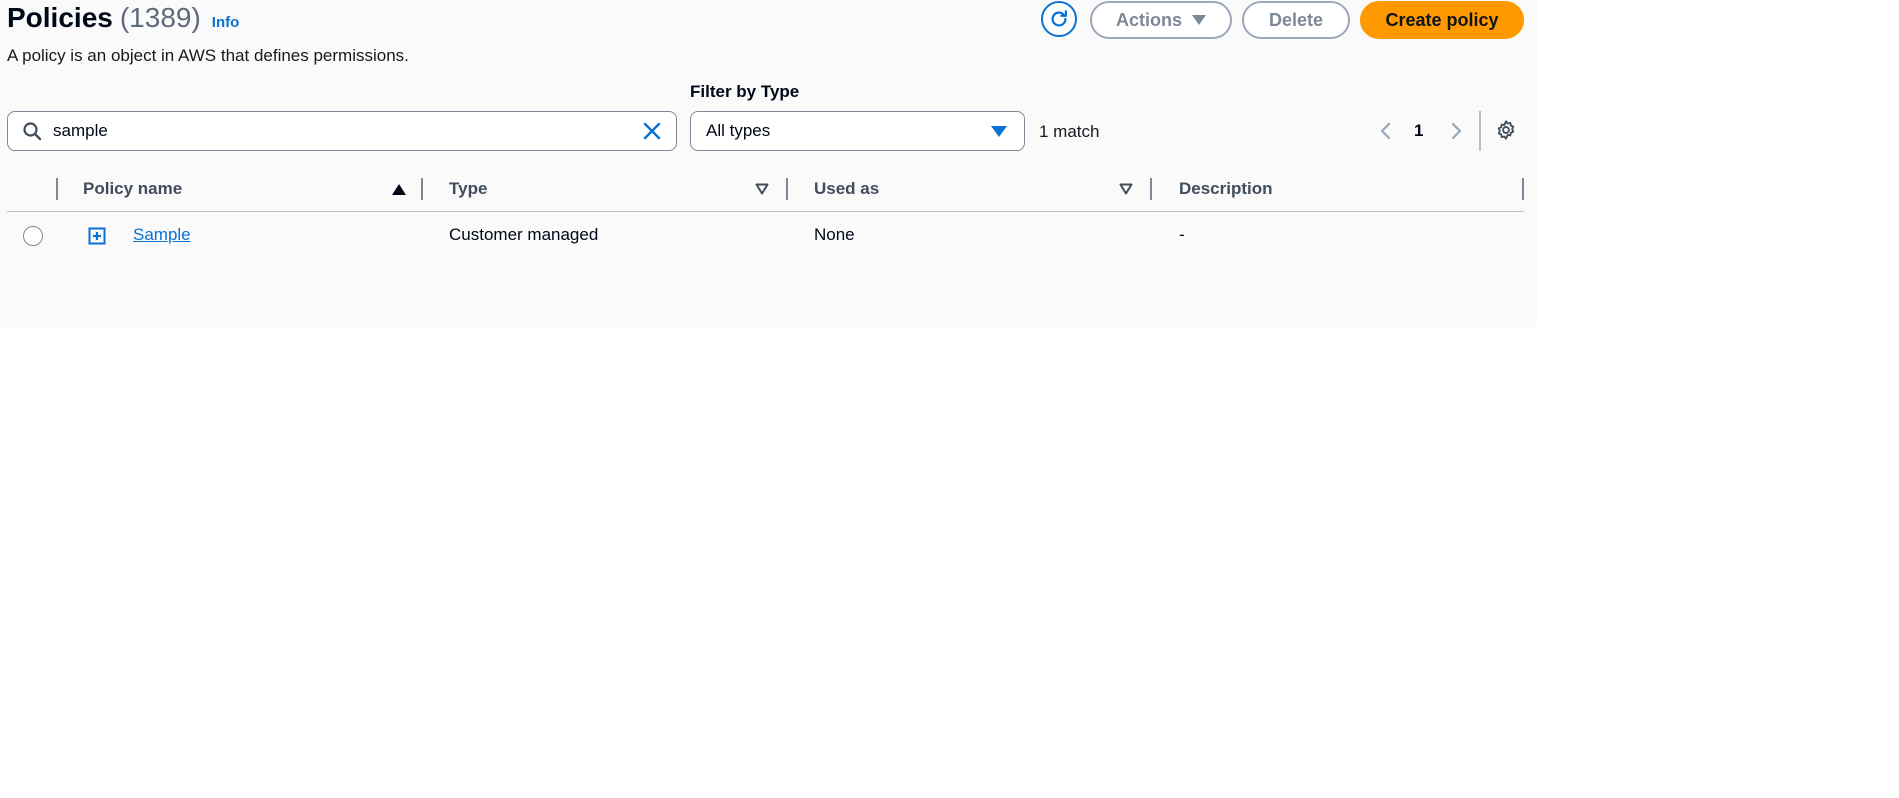 The width and height of the screenshot is (1899, 798). Describe the element at coordinates (132, 189) in the screenshot. I see `column-header-policy-name: Policy name` at that location.